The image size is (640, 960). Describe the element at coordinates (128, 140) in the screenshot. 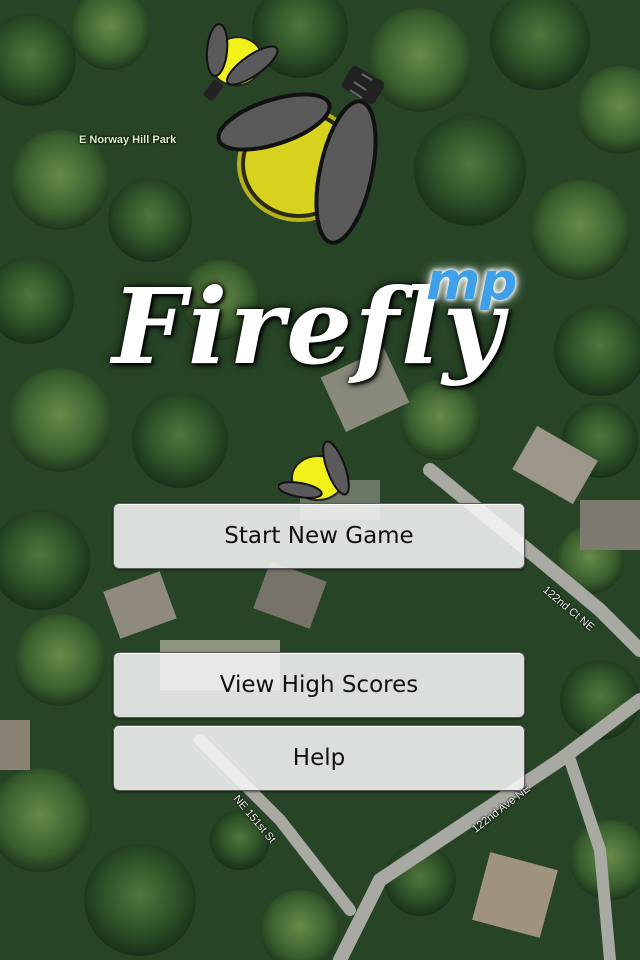

I see `park-label: E Norway Hill Park` at that location.